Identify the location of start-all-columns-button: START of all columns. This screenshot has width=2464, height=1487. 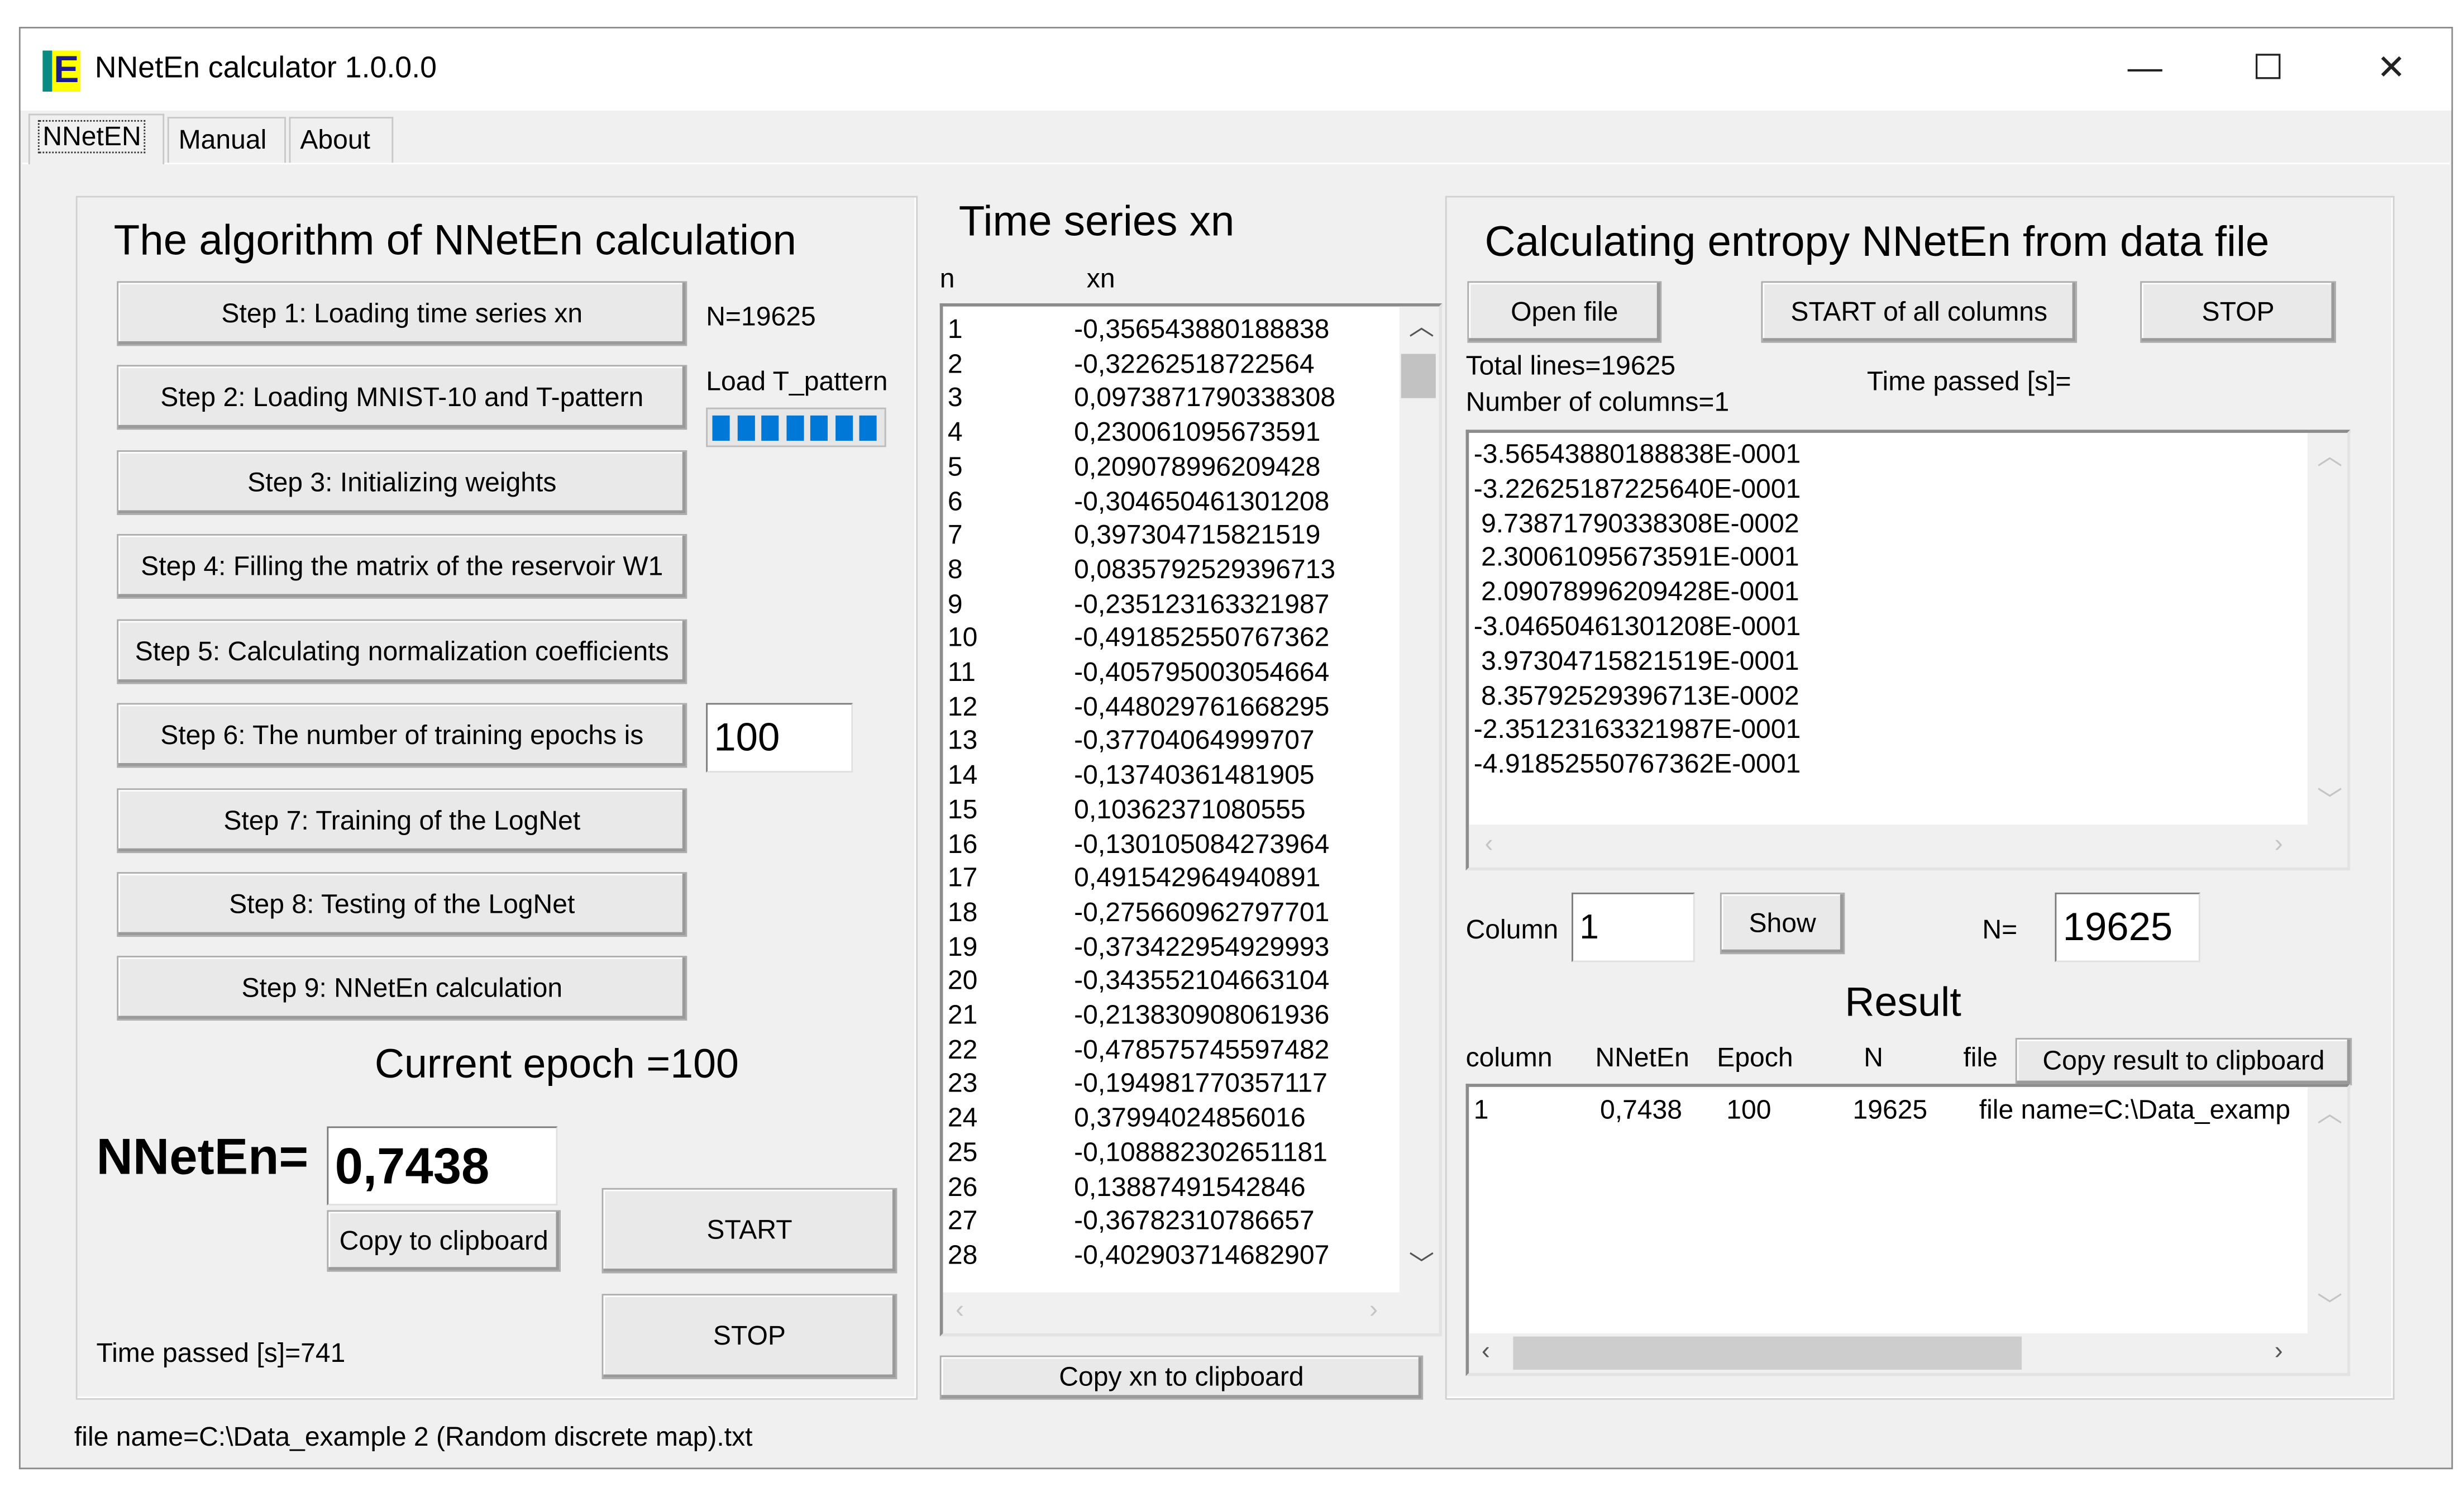
(1919, 312).